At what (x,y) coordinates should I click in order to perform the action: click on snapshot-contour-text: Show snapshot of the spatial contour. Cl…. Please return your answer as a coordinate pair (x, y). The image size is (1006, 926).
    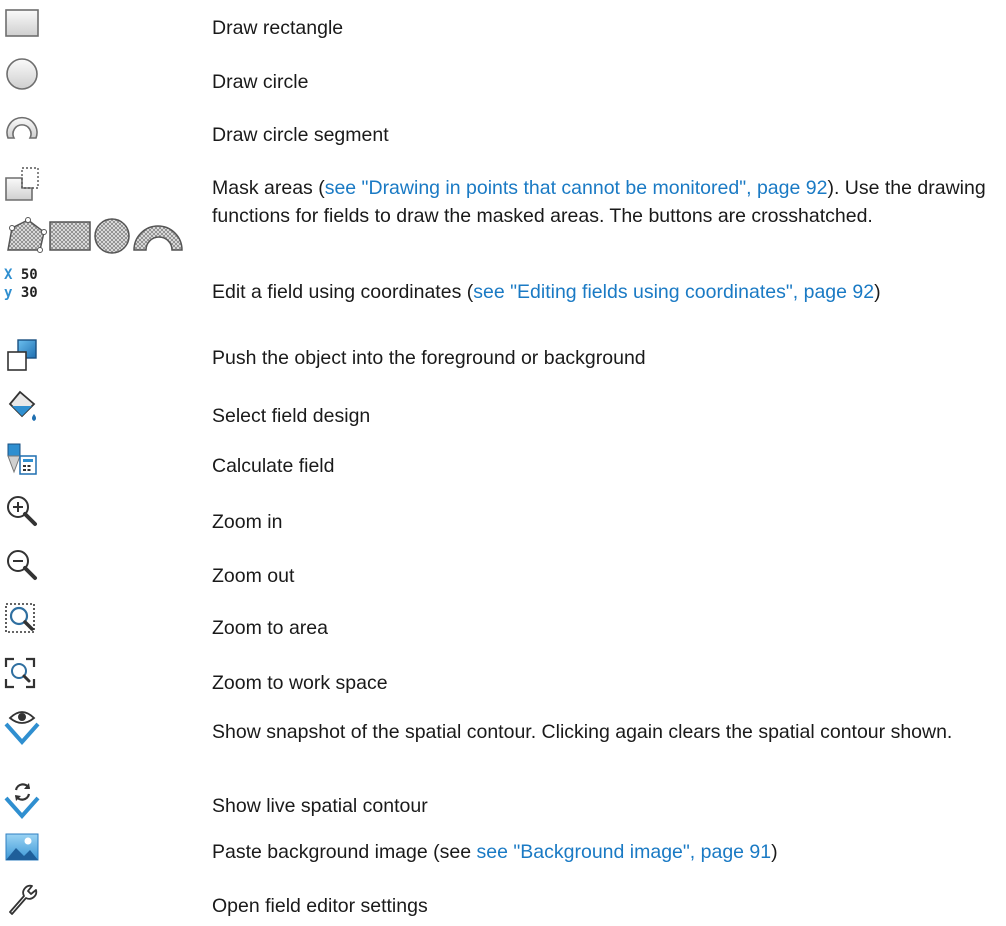
    Looking at the image, I should click on (582, 732).